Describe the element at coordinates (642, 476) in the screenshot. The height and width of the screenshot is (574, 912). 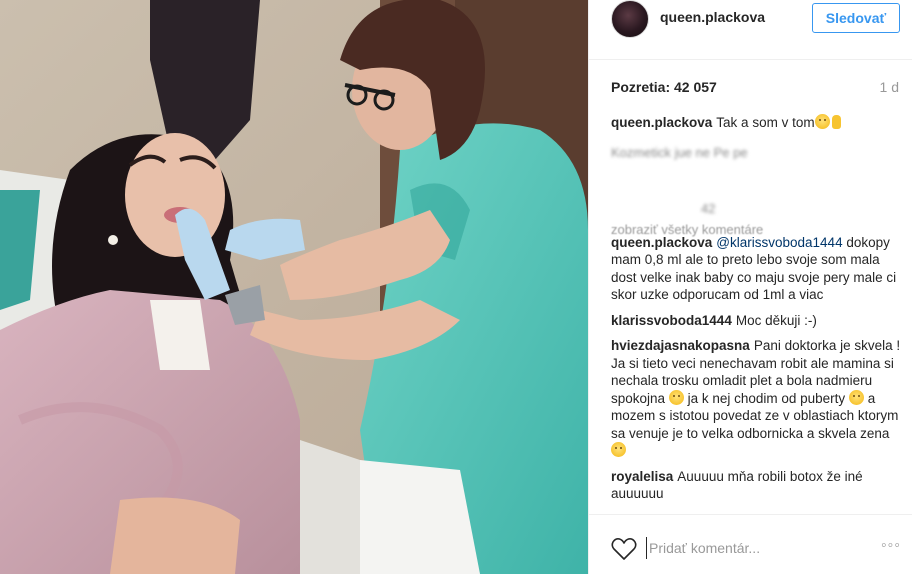
I see `comment-username: royalelisa` at that location.